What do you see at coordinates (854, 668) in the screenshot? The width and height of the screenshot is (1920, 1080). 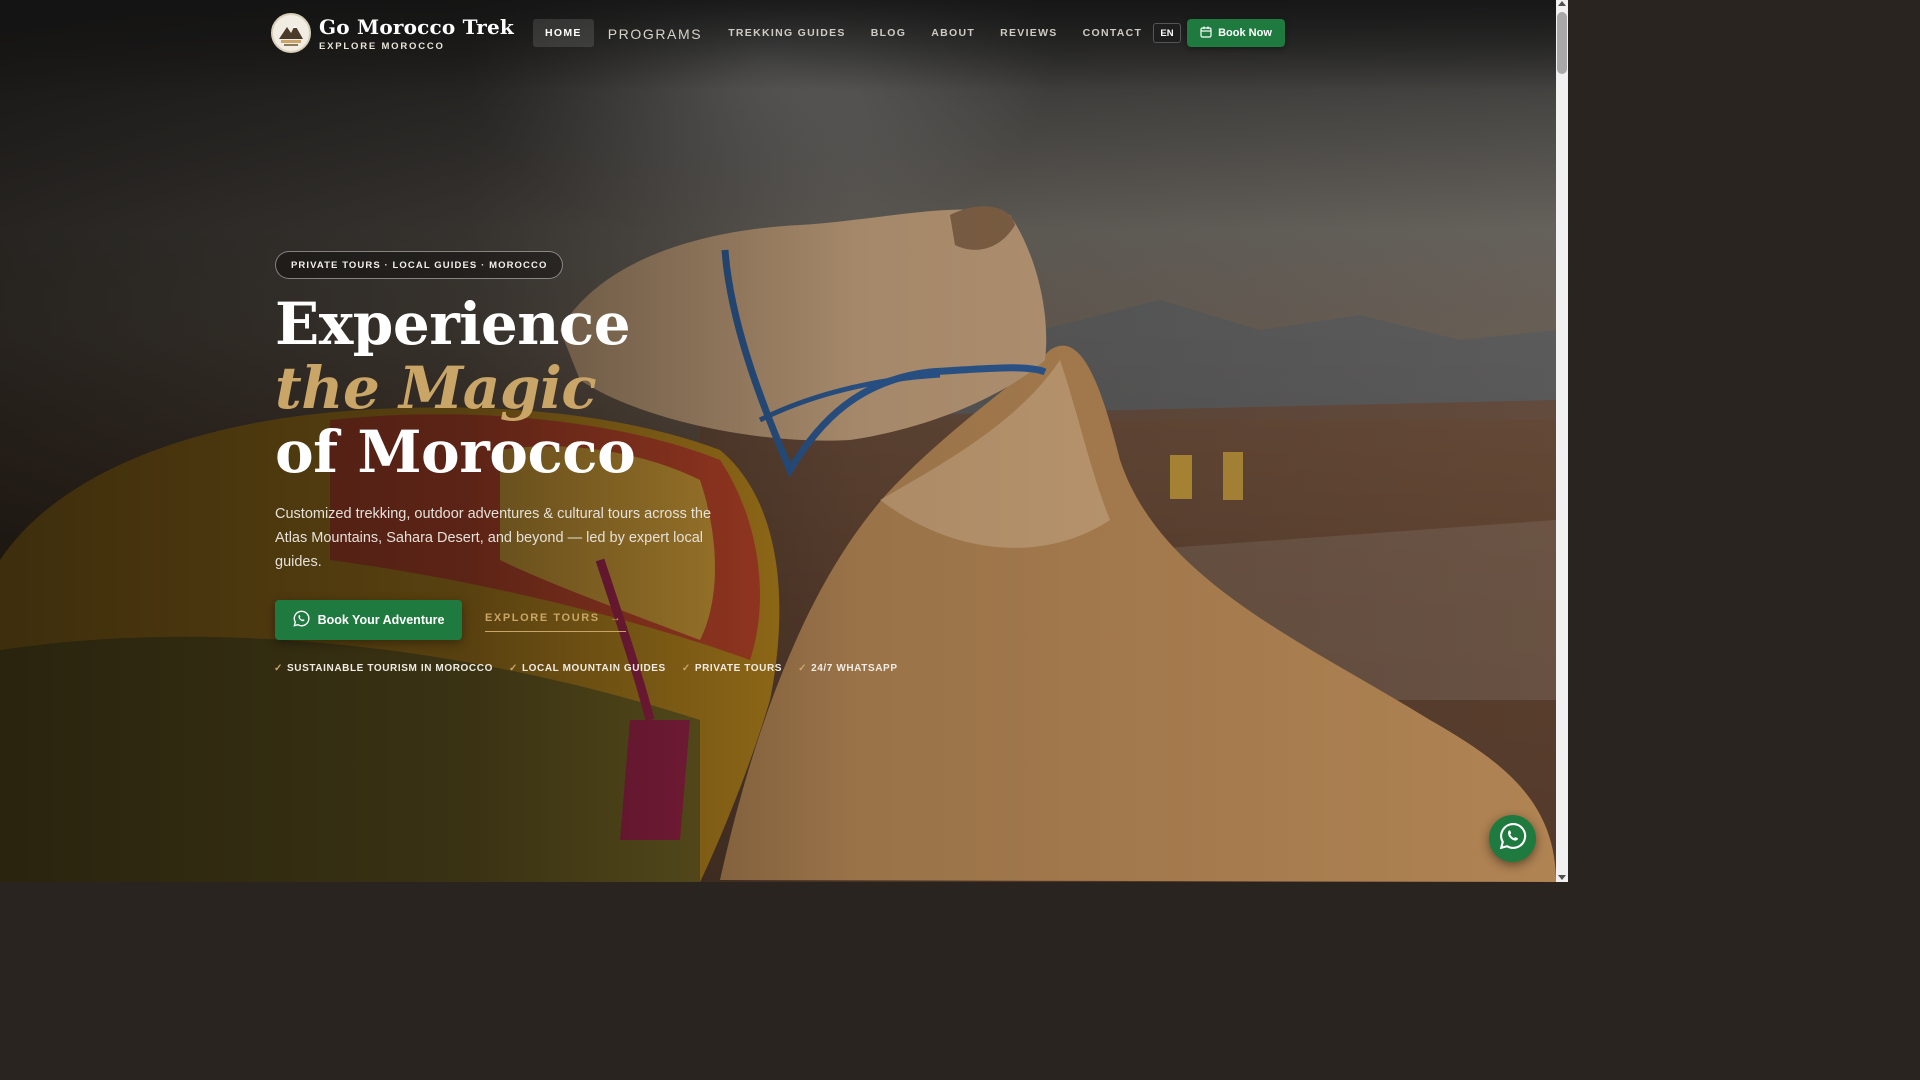 I see `feature-label: 24/7 WHATSAPP` at bounding box center [854, 668].